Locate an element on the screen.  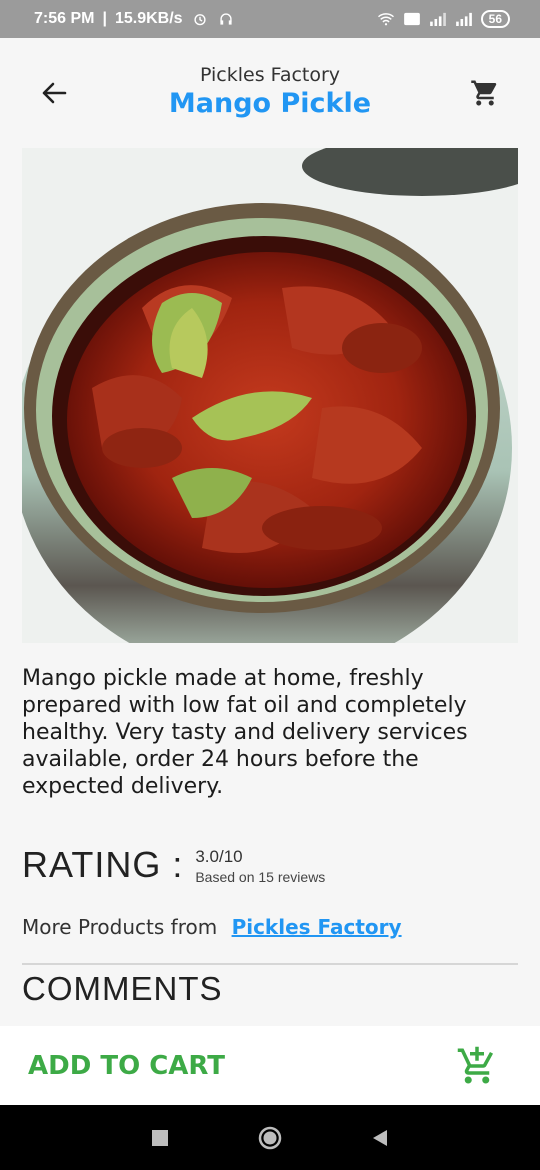
back-button is located at coordinates (54, 93).